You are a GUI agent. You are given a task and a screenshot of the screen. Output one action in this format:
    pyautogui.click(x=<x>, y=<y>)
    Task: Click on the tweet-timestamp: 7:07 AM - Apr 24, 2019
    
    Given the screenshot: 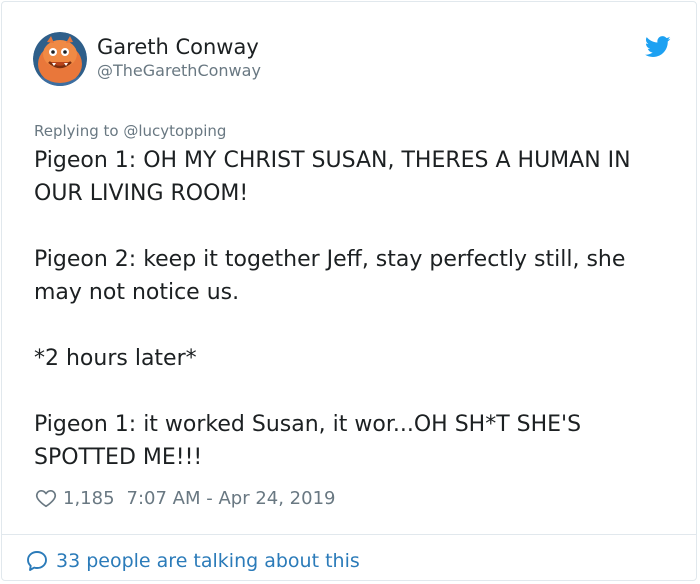 What is the action you would take?
    pyautogui.click(x=231, y=498)
    